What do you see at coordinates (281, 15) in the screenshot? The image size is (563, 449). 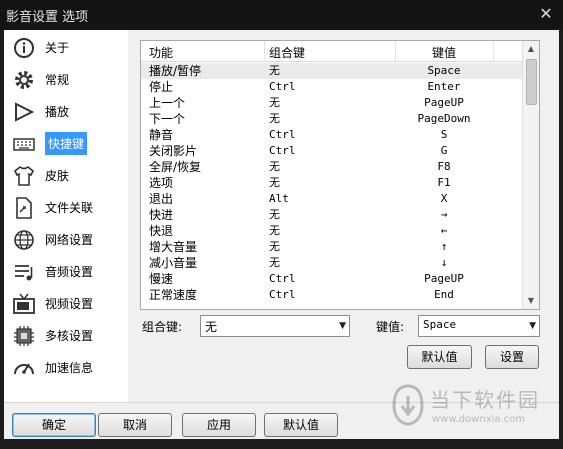 I see `title-bar: 影音设置 选项 ✕` at bounding box center [281, 15].